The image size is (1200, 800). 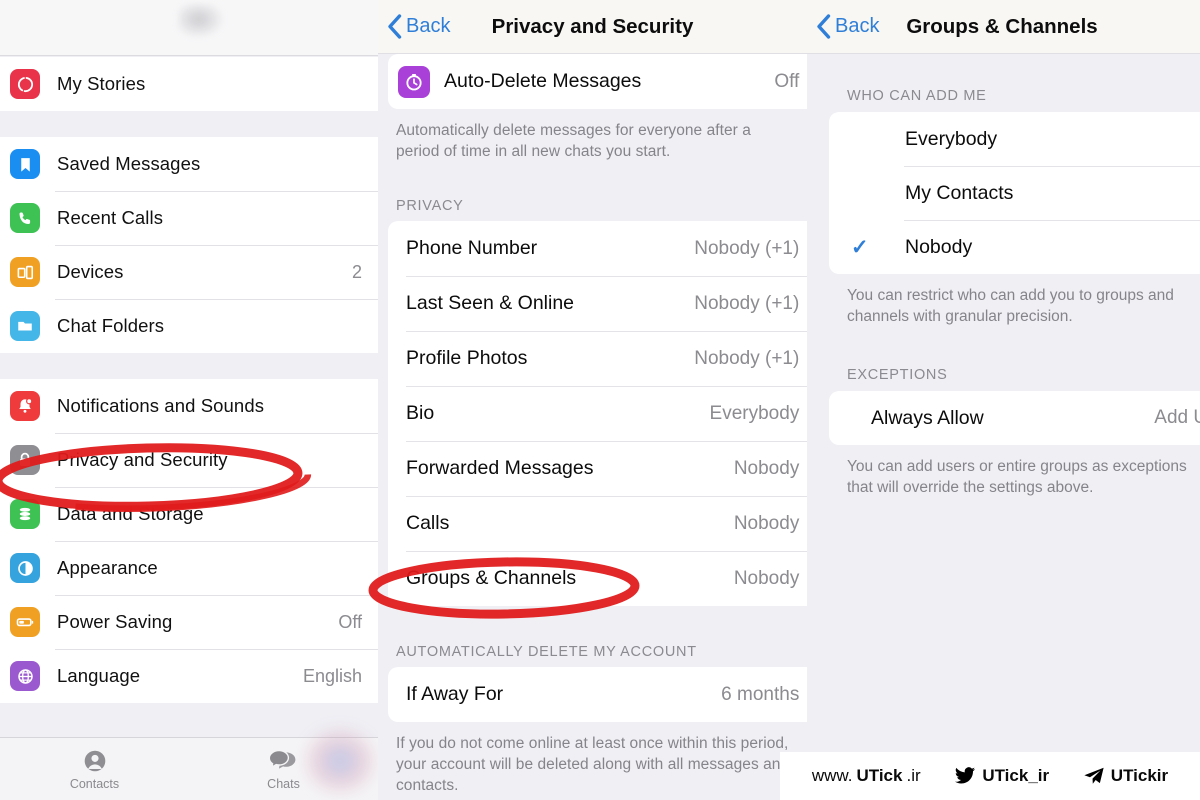 What do you see at coordinates (1139, 775) in the screenshot?
I see `telegram-handle: UTickir` at bounding box center [1139, 775].